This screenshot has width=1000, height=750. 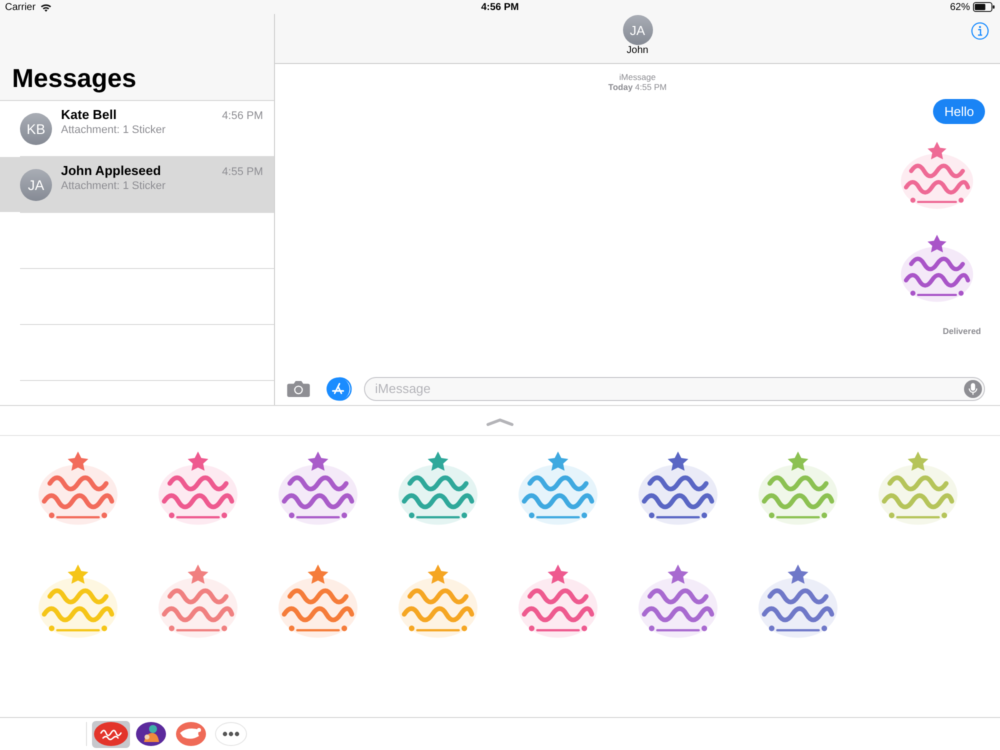 I want to click on more-icon, so click(x=231, y=734).